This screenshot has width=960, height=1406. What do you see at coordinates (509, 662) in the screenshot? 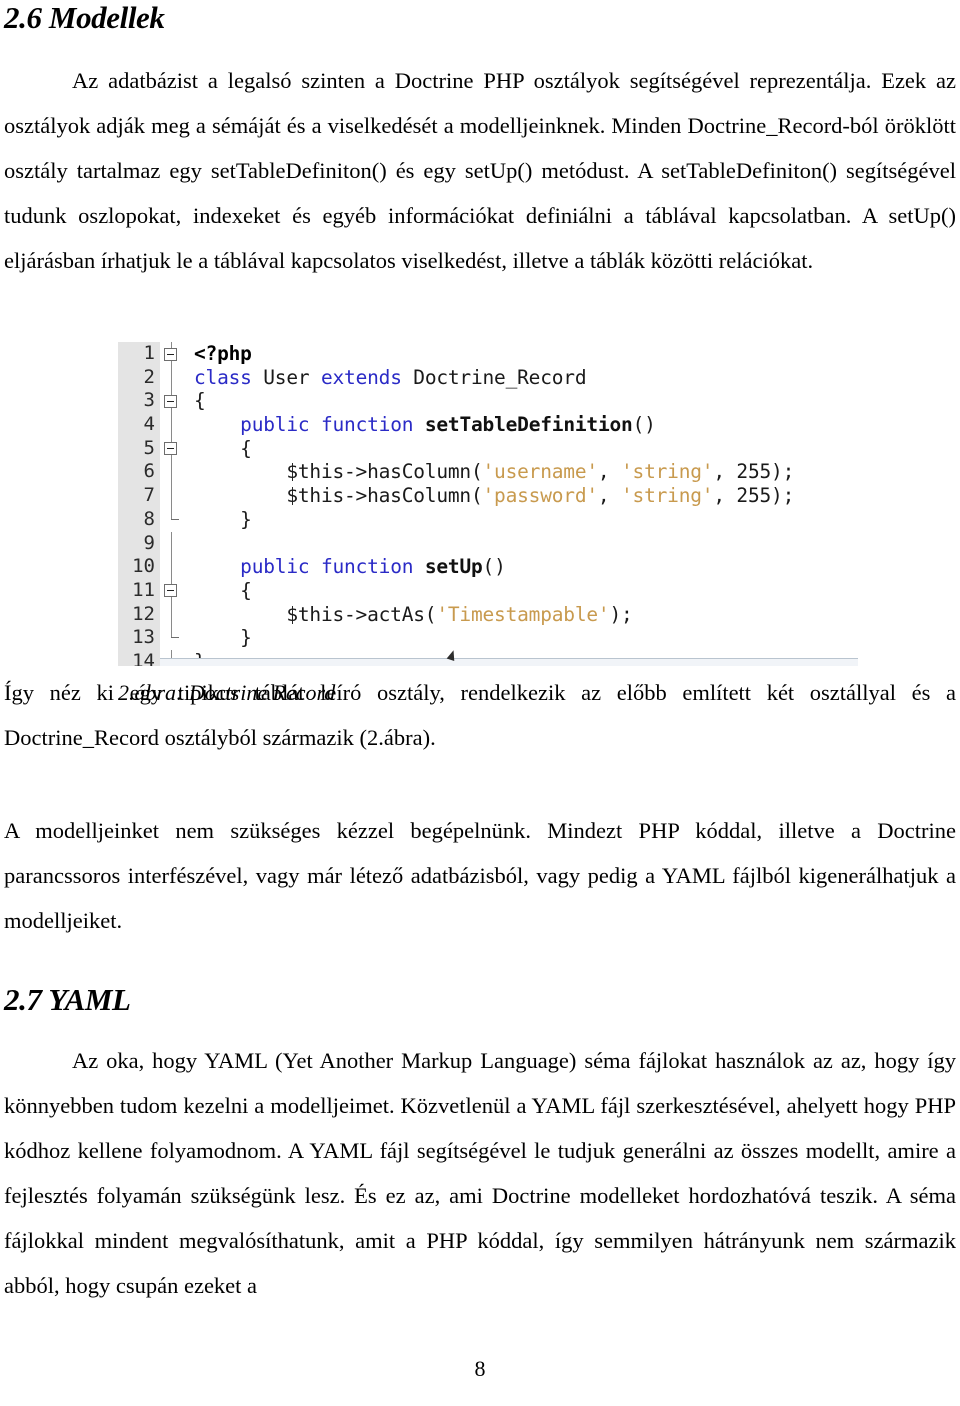
I see `code-horizontal-scrollbar` at bounding box center [509, 662].